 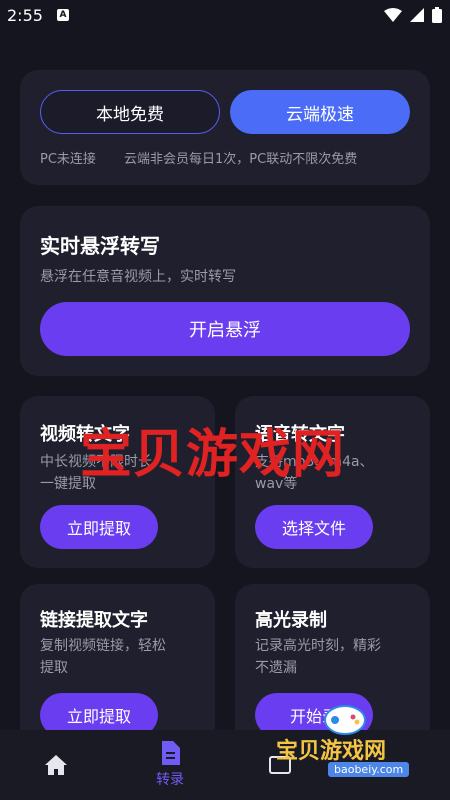 What do you see at coordinates (318, 657) in the screenshot?
I see `highlight-card-desc: 记录高光时刻，精彩不遗漏` at bounding box center [318, 657].